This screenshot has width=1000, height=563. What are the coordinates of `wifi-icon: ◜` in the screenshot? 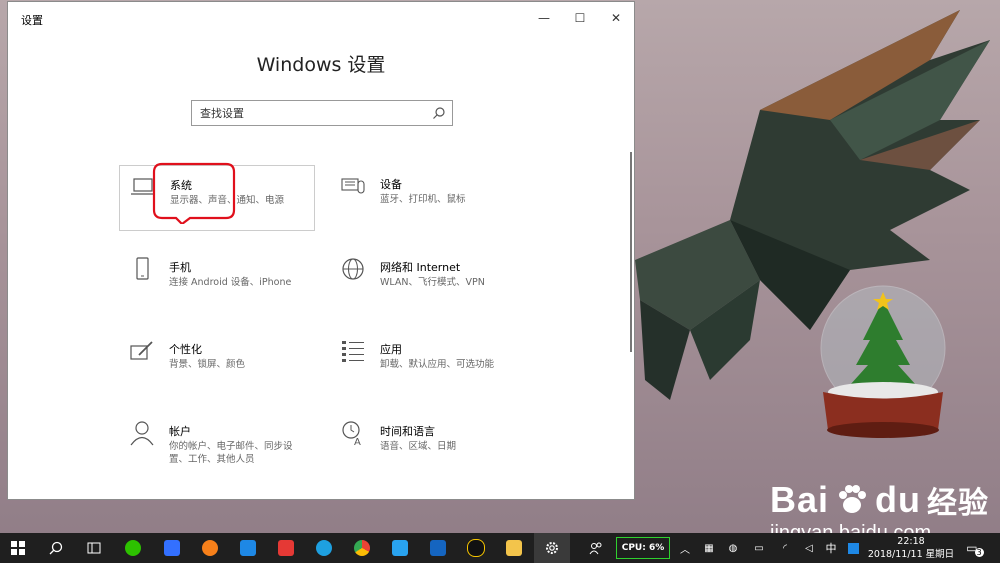 It's located at (785, 548).